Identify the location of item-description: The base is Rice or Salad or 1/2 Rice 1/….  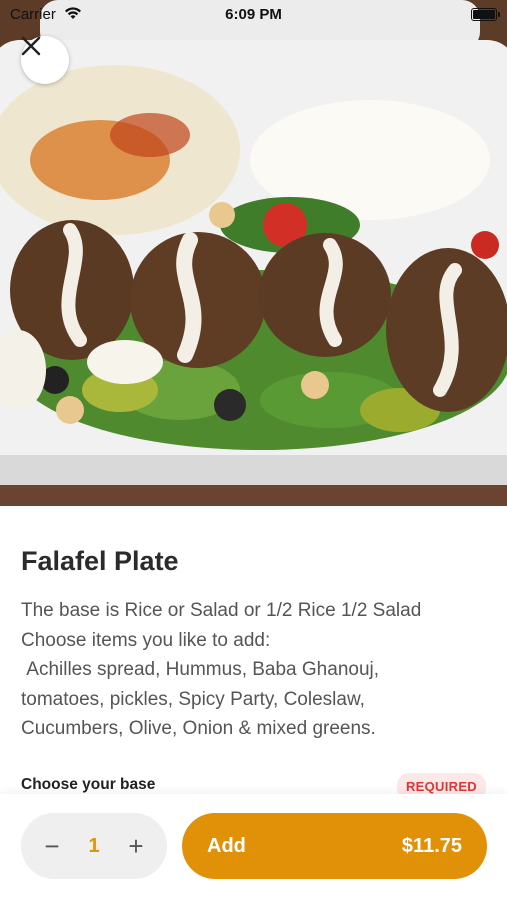
(221, 669).